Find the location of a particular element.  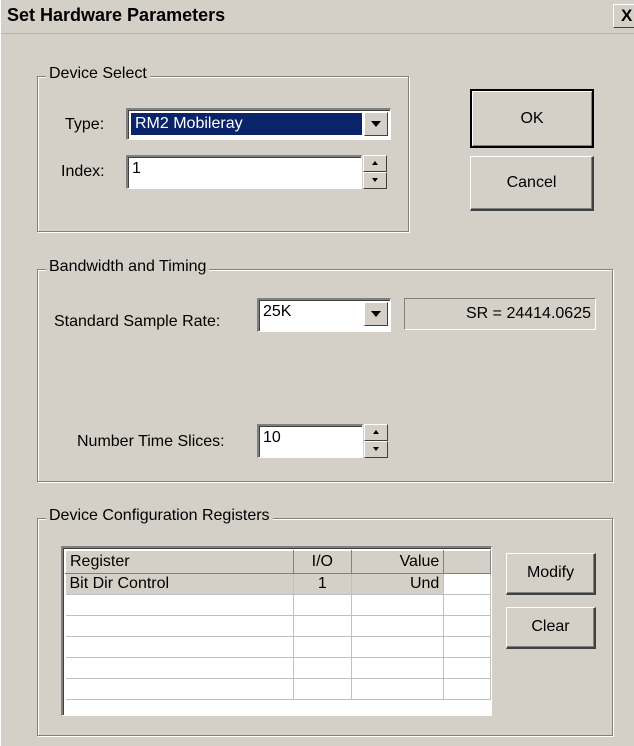

cancel-button-label: Cancel is located at coordinates (531, 182).